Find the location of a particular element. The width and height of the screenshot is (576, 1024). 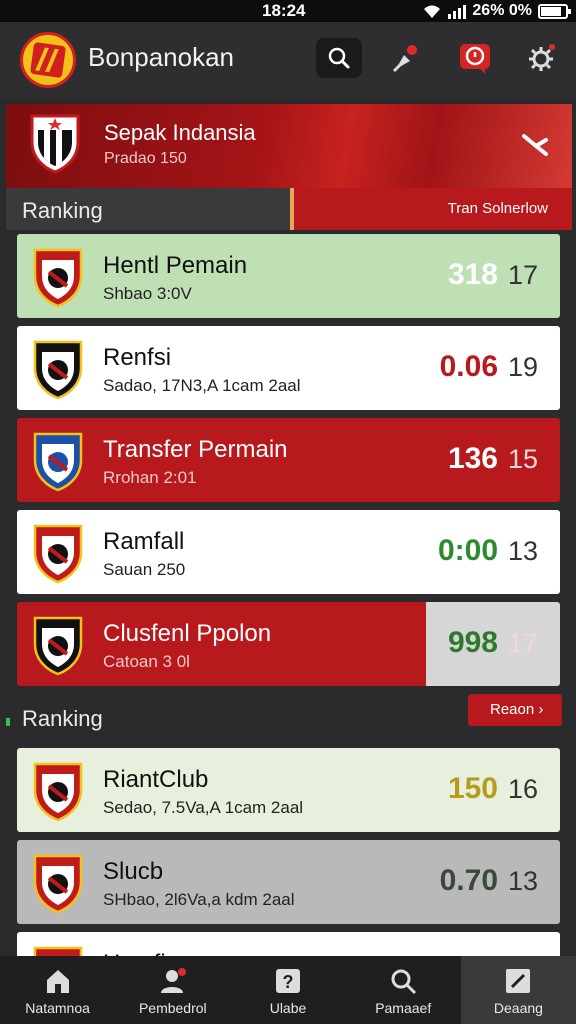

nav-label: Pembedrol is located at coordinates (172, 1008).